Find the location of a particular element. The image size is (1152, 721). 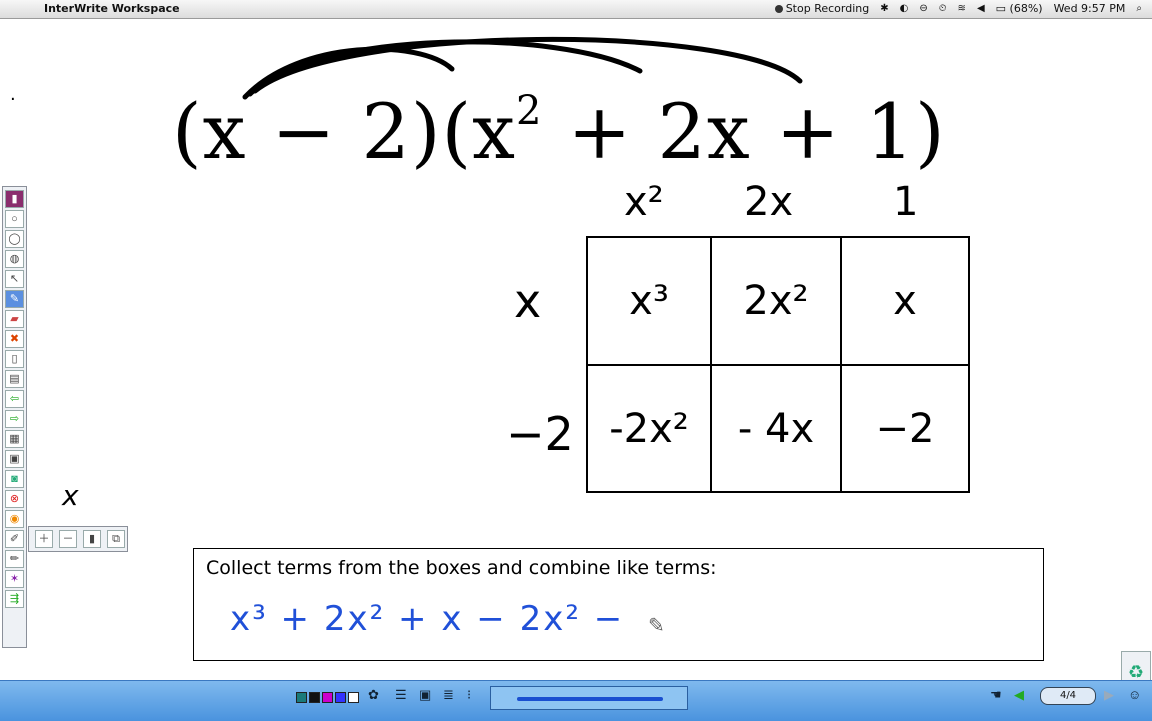

battery-icon: ▭ is located at coordinates (1002, 8).